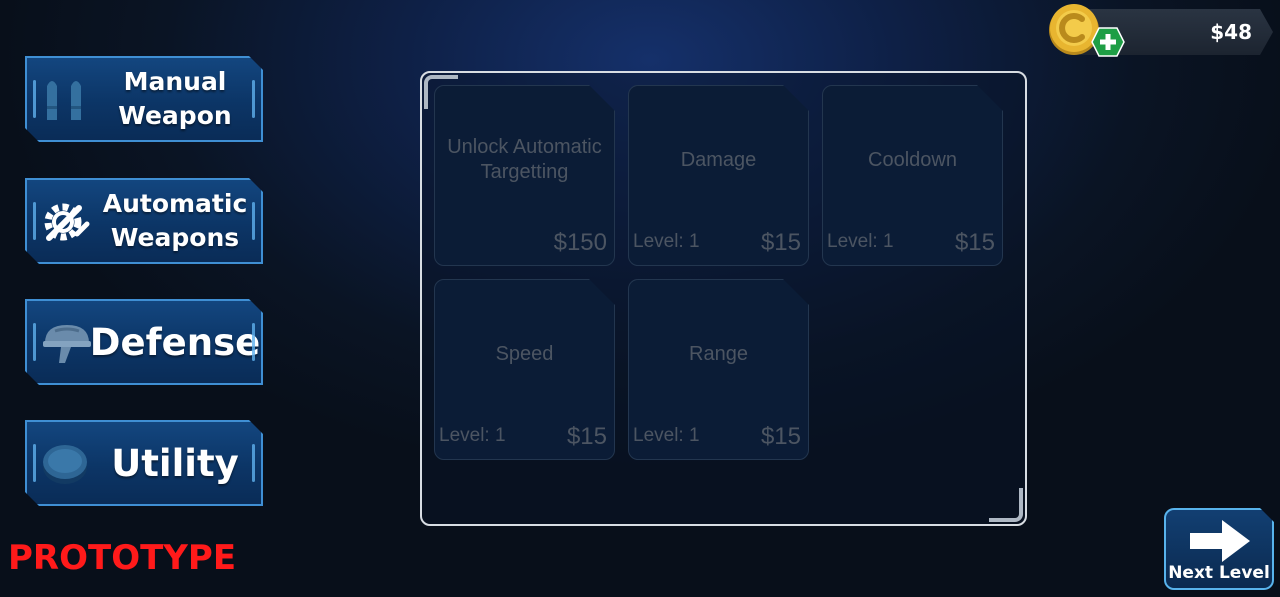 The image size is (1280, 597). What do you see at coordinates (912, 159) in the screenshot?
I see `upgrade-name: Cooldown` at bounding box center [912, 159].